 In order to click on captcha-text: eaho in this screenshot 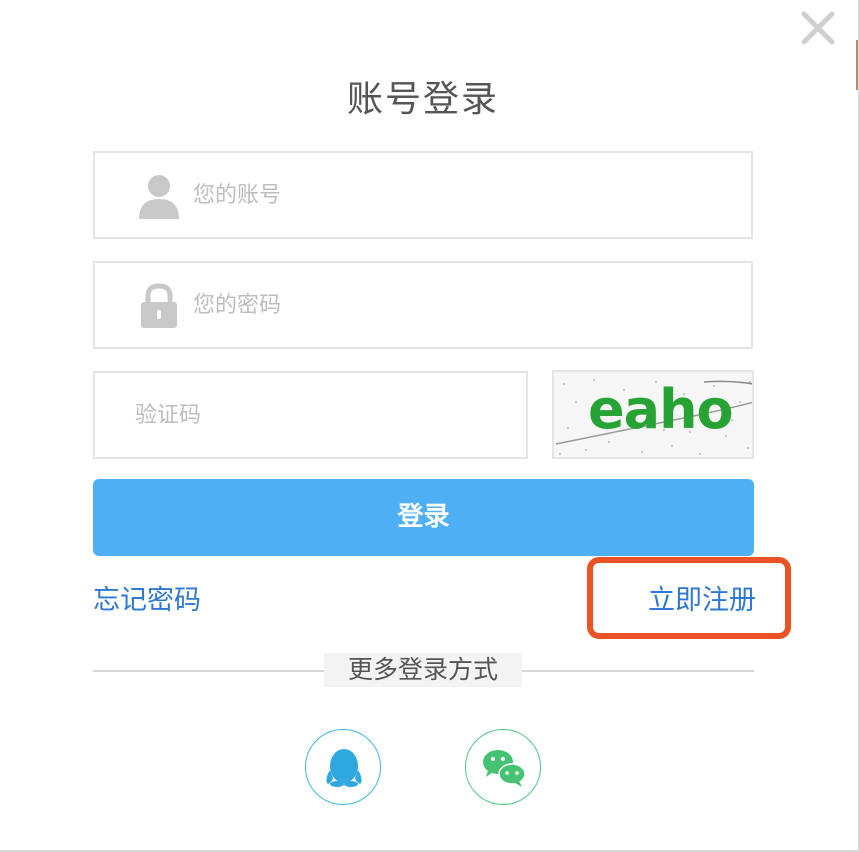, I will do `click(661, 409)`.